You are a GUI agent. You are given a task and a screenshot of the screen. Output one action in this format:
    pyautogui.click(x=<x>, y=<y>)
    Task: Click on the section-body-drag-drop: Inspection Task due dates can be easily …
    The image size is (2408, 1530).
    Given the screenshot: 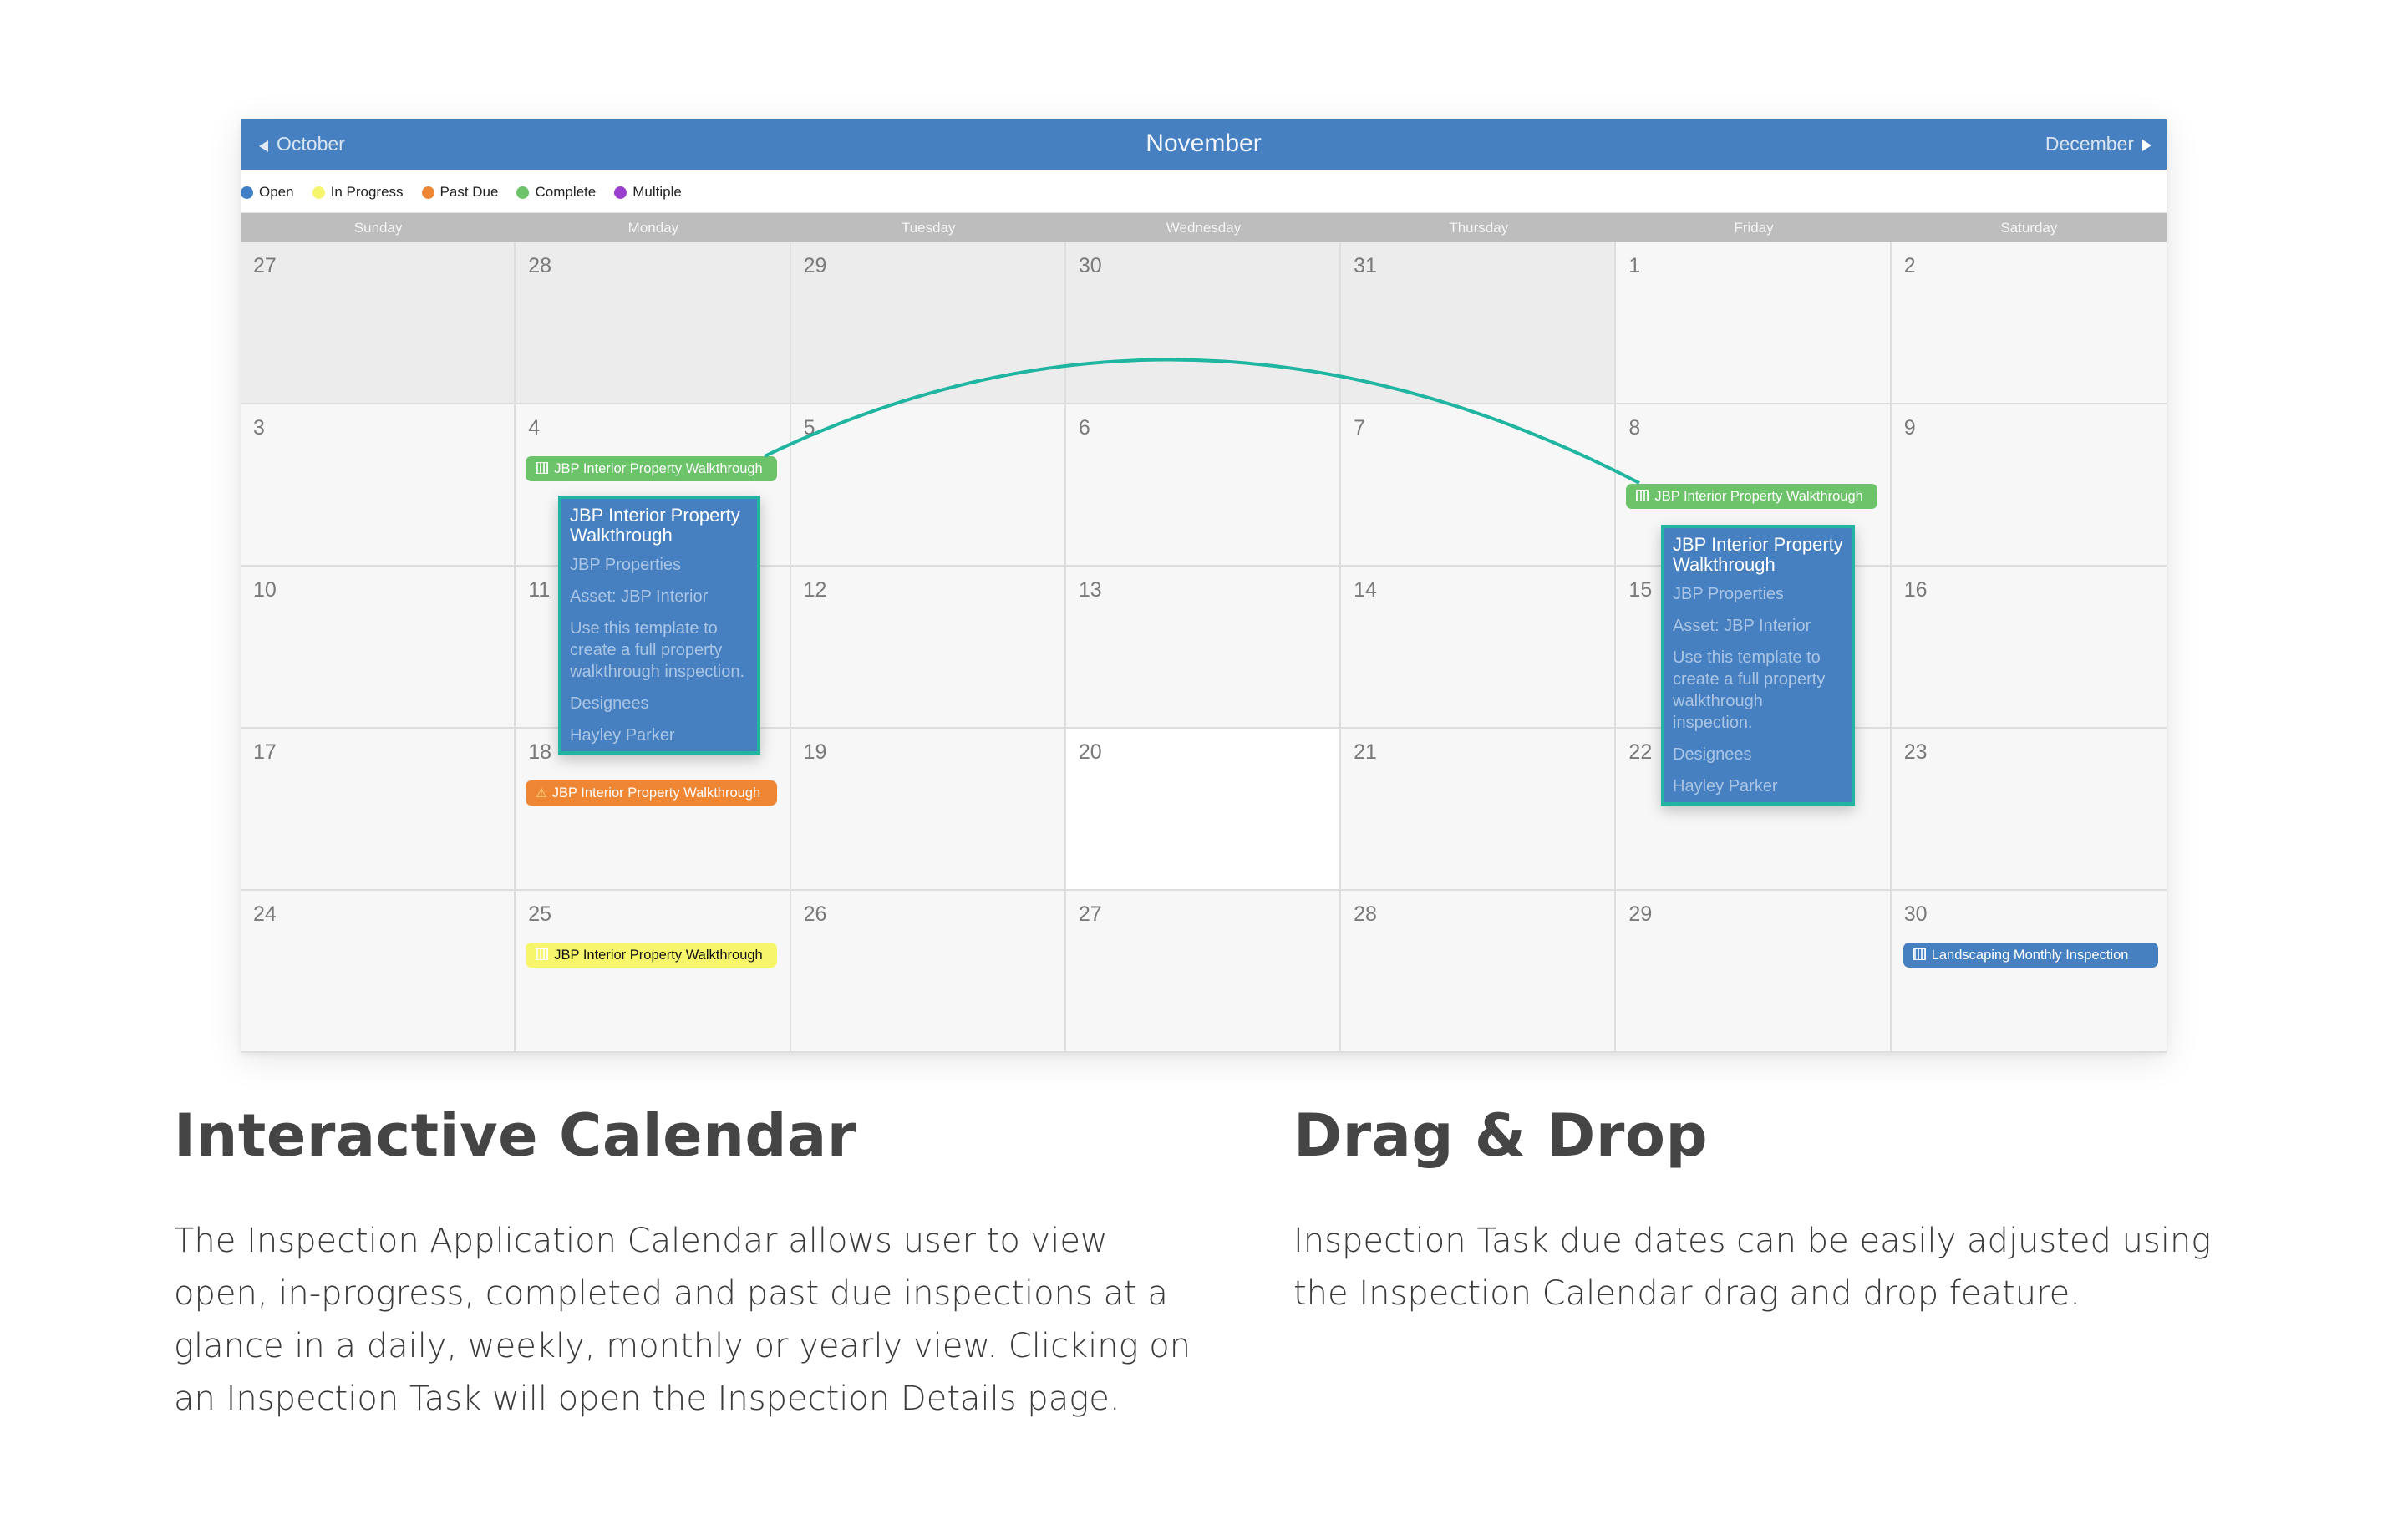 What is the action you would take?
    pyautogui.click(x=1753, y=1267)
    